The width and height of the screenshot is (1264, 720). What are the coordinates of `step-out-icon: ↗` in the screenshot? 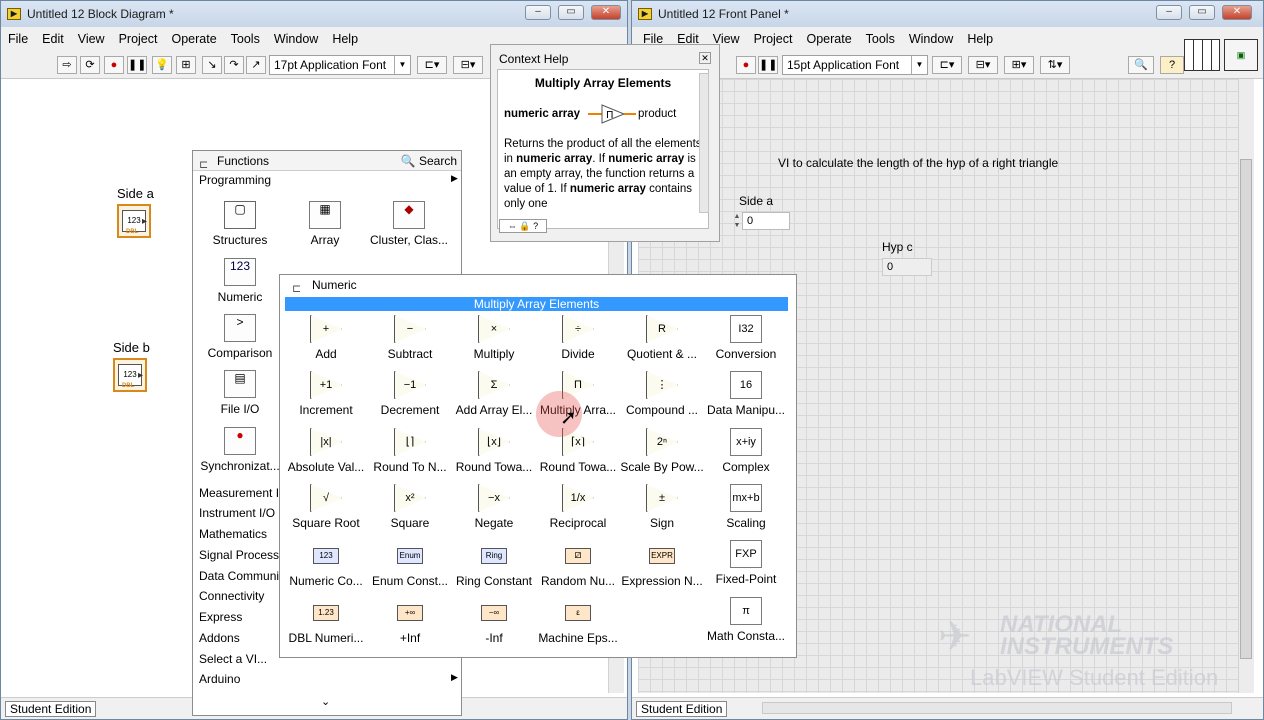 It's located at (256, 65).